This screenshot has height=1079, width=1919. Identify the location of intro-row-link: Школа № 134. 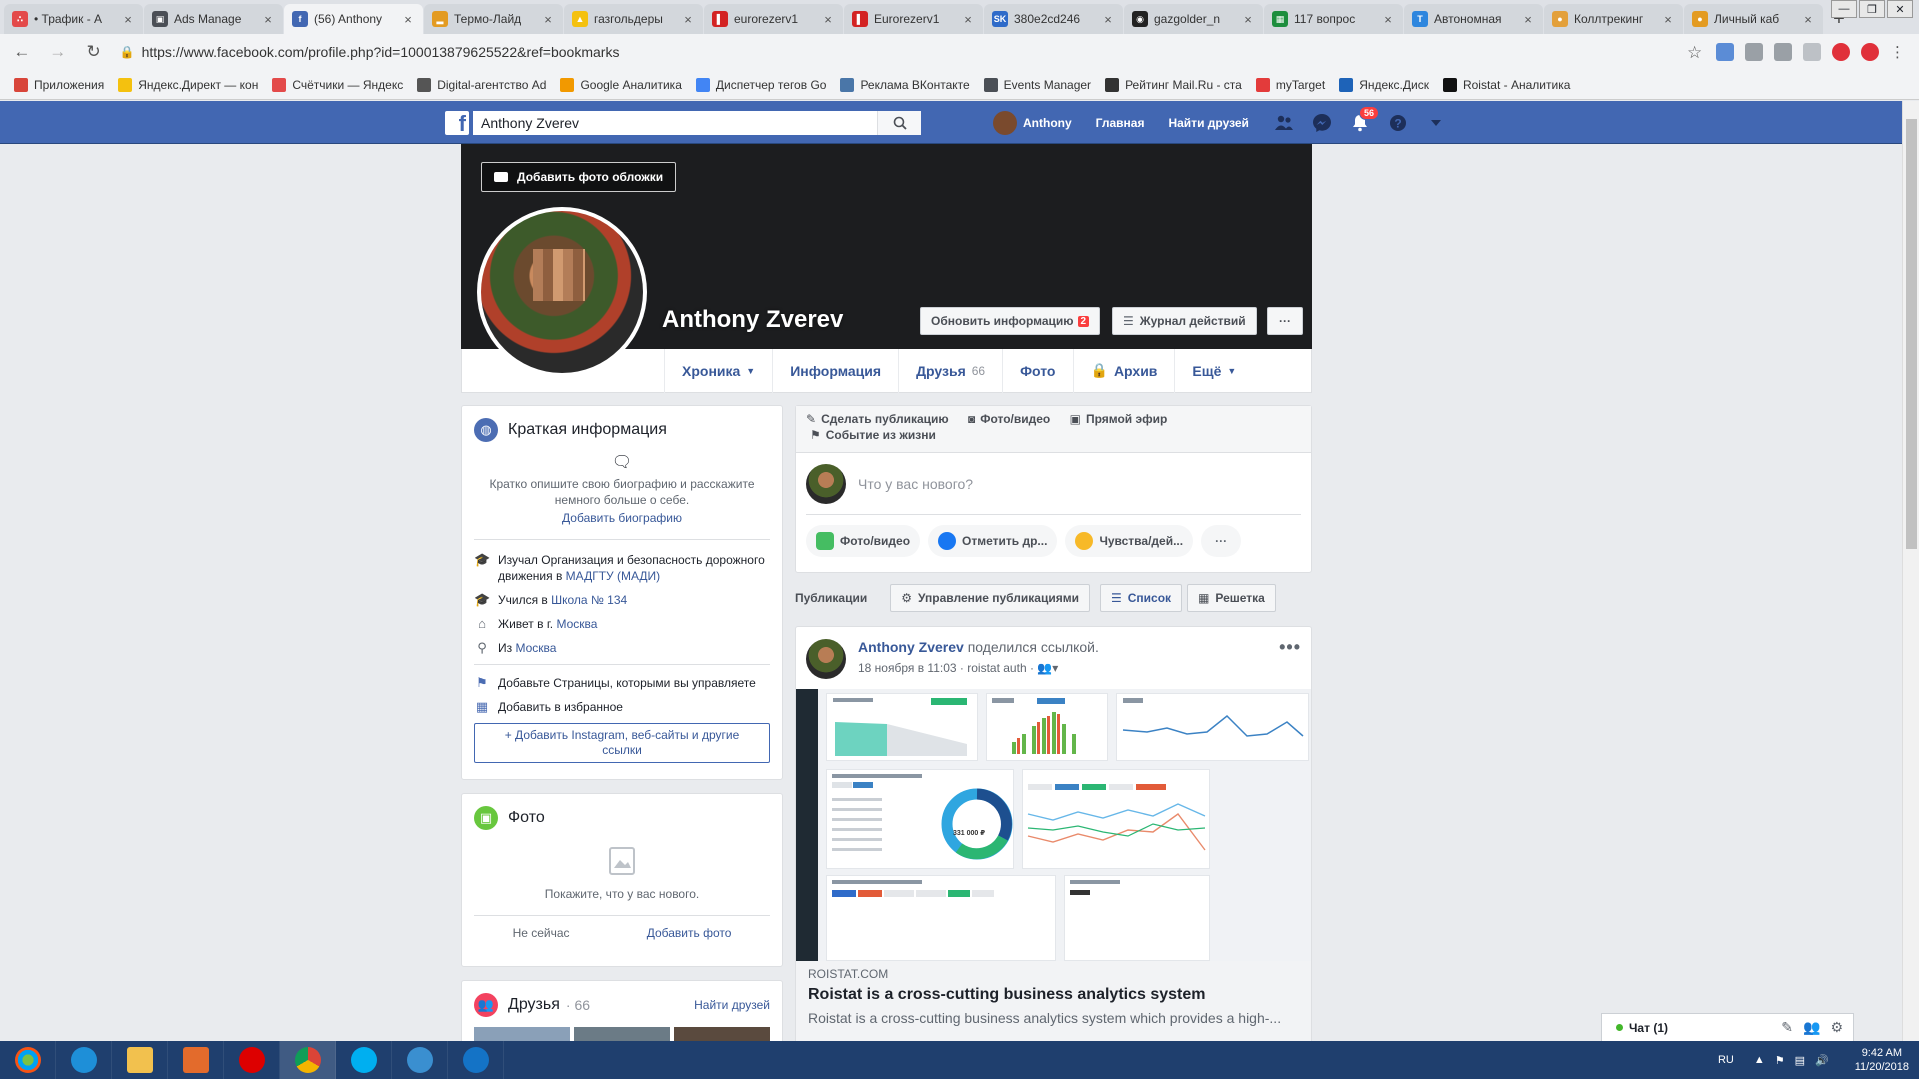
(589, 600).